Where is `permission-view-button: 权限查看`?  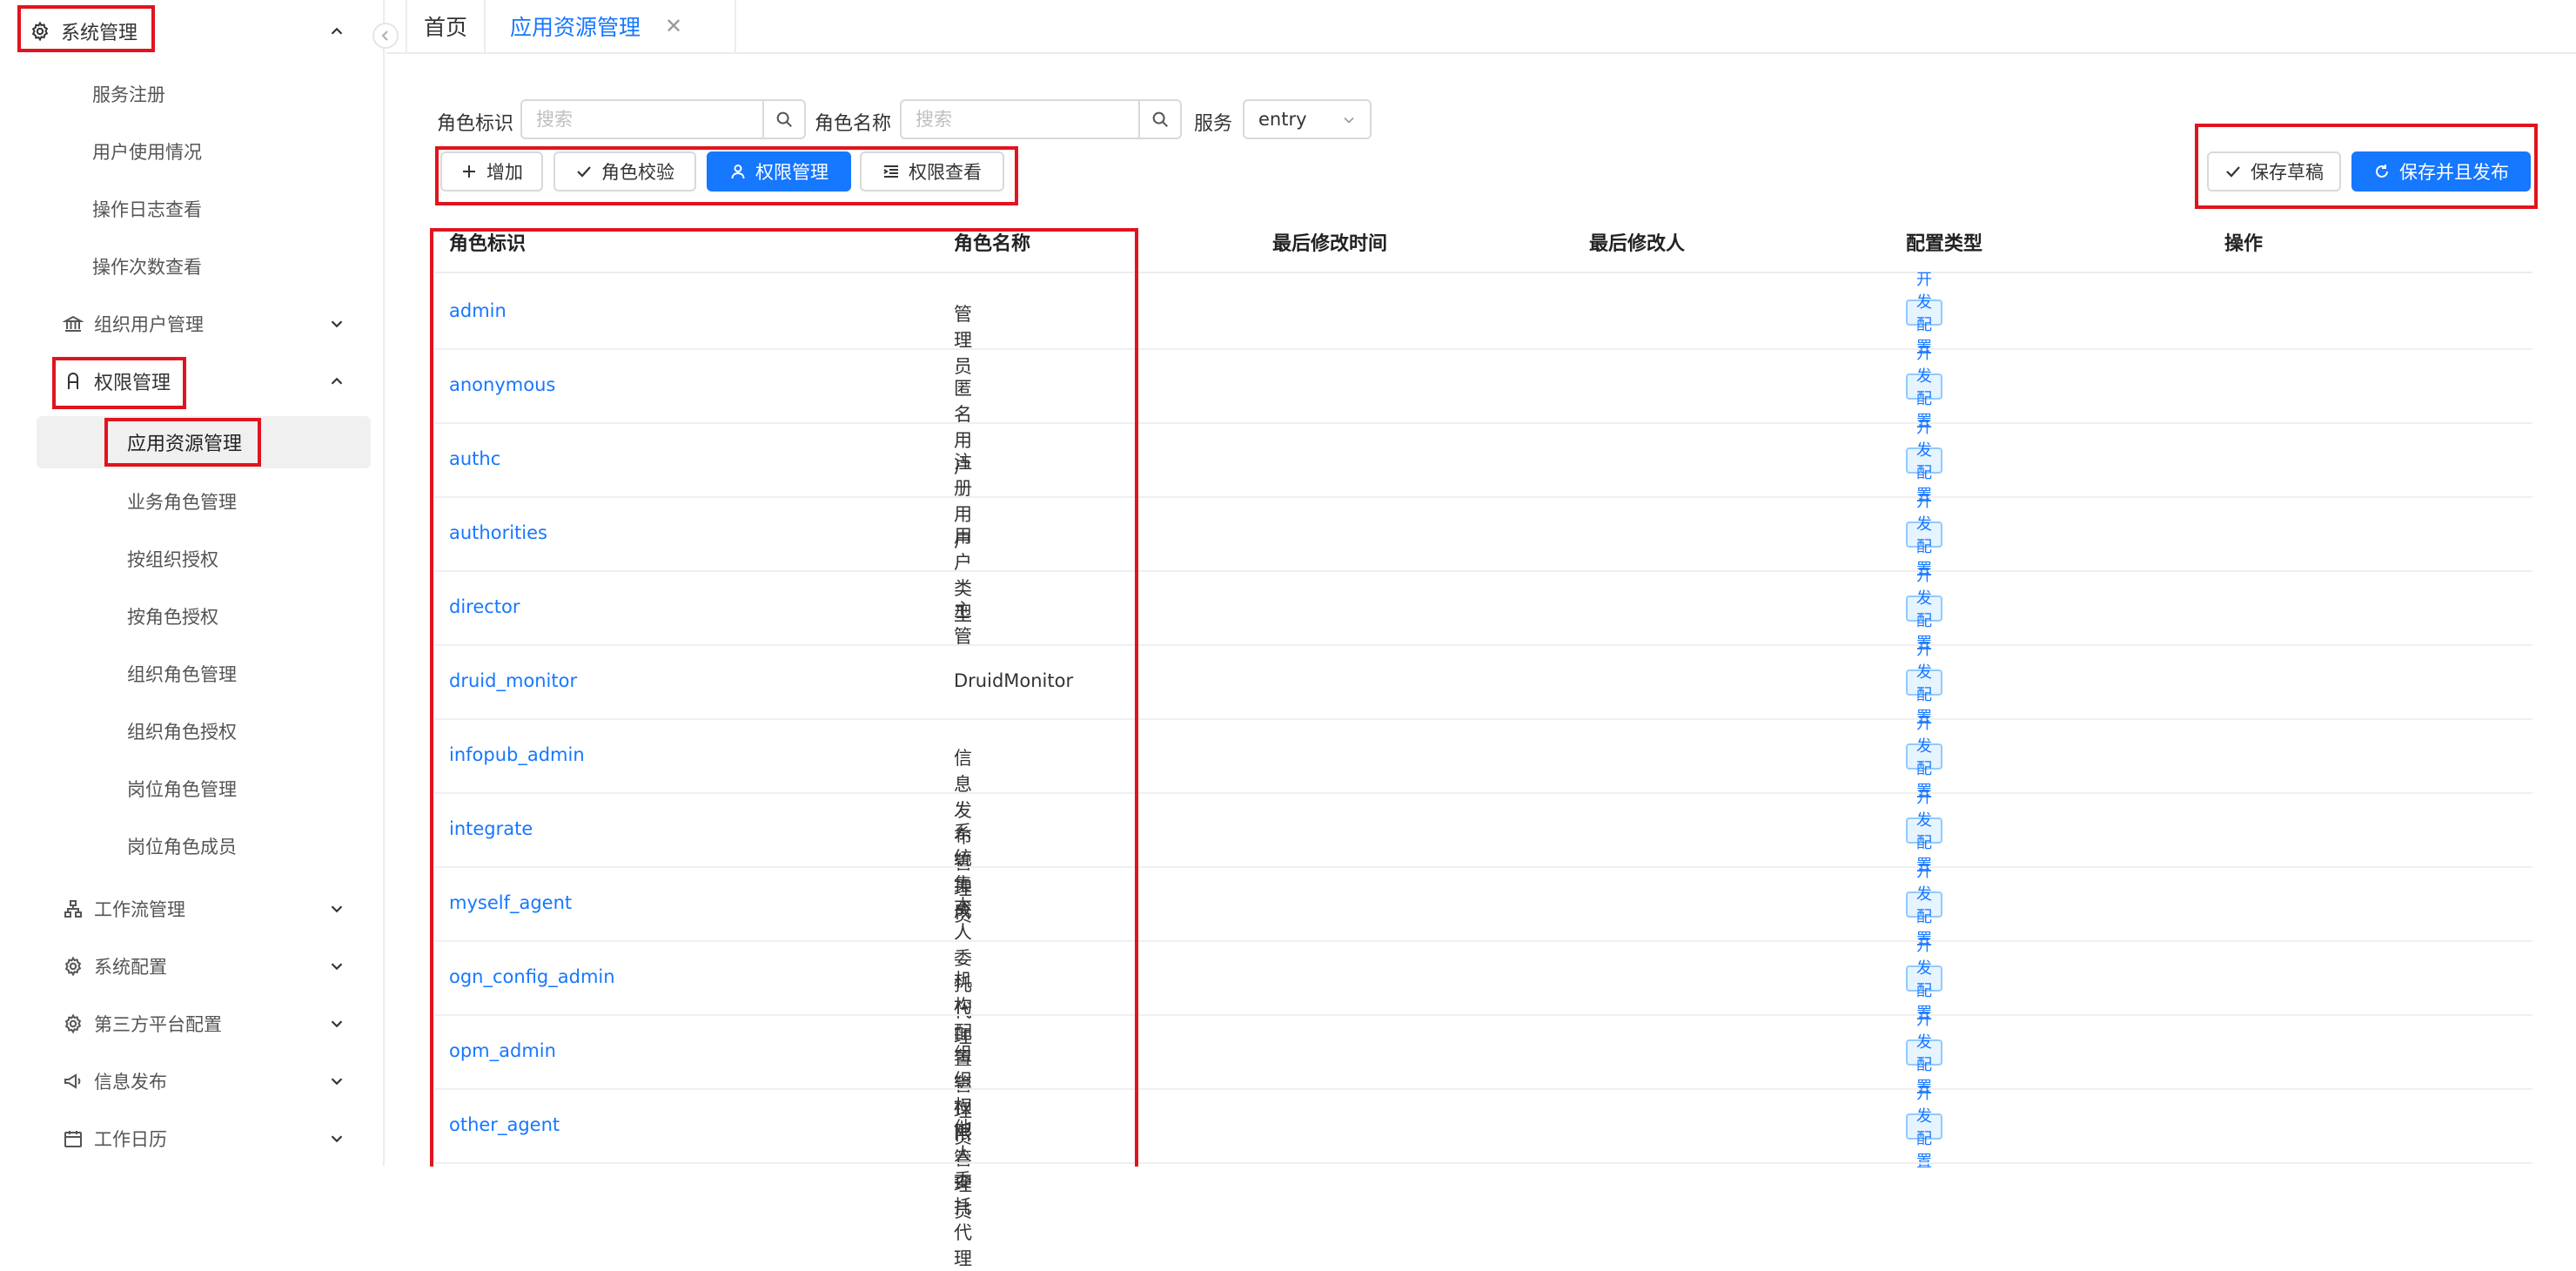 permission-view-button: 权限查看 is located at coordinates (932, 171).